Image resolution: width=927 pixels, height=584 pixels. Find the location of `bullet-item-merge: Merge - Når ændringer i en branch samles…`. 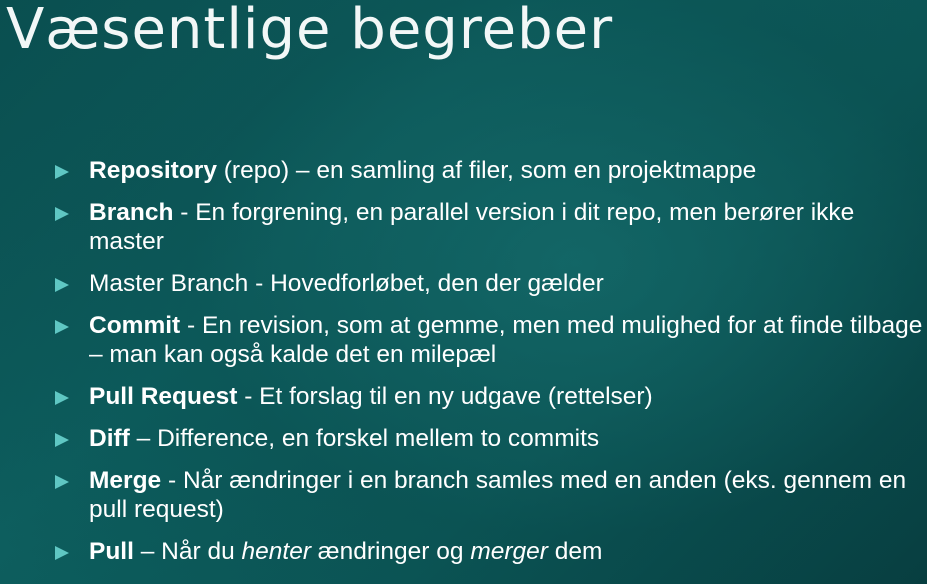

bullet-item-merge: Merge - Når ændringer i en branch samles… is located at coordinates (488, 495).